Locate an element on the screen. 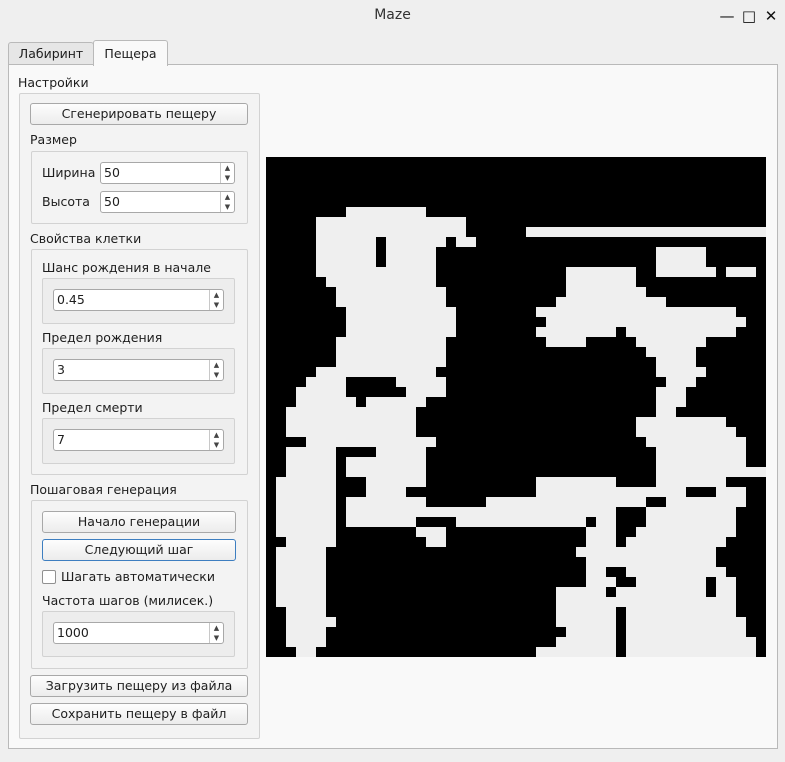 The image size is (785, 762). close-icon: ✕ is located at coordinates (771, 16).